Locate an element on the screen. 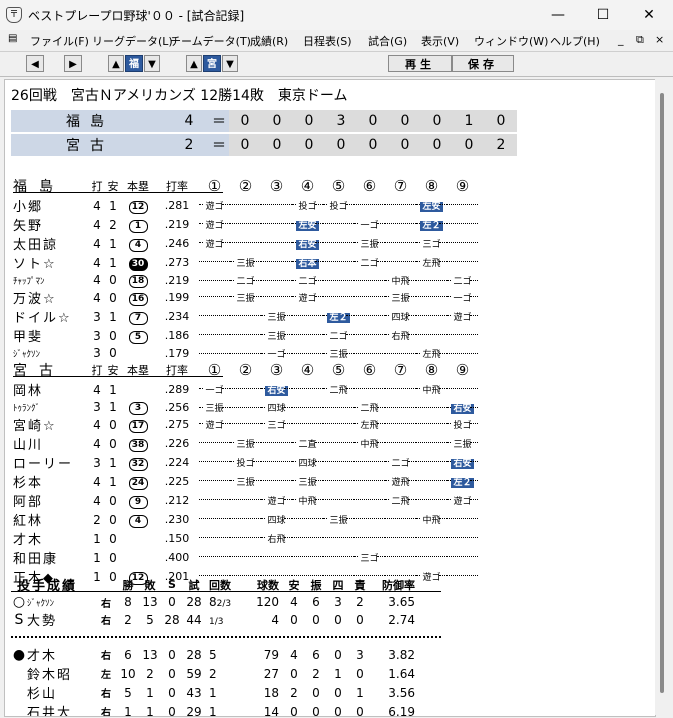 The width and height of the screenshot is (673, 718). pitcher-era: 2.74 is located at coordinates (401, 619).